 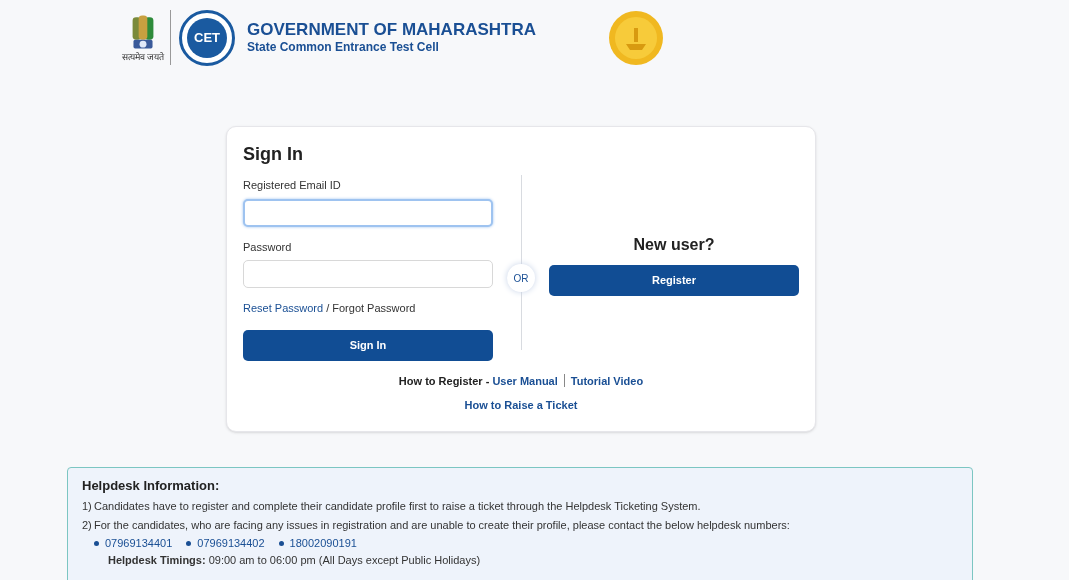 What do you see at coordinates (521, 405) in the screenshot?
I see `raise-ticket-link: How to Raise a Ticket` at bounding box center [521, 405].